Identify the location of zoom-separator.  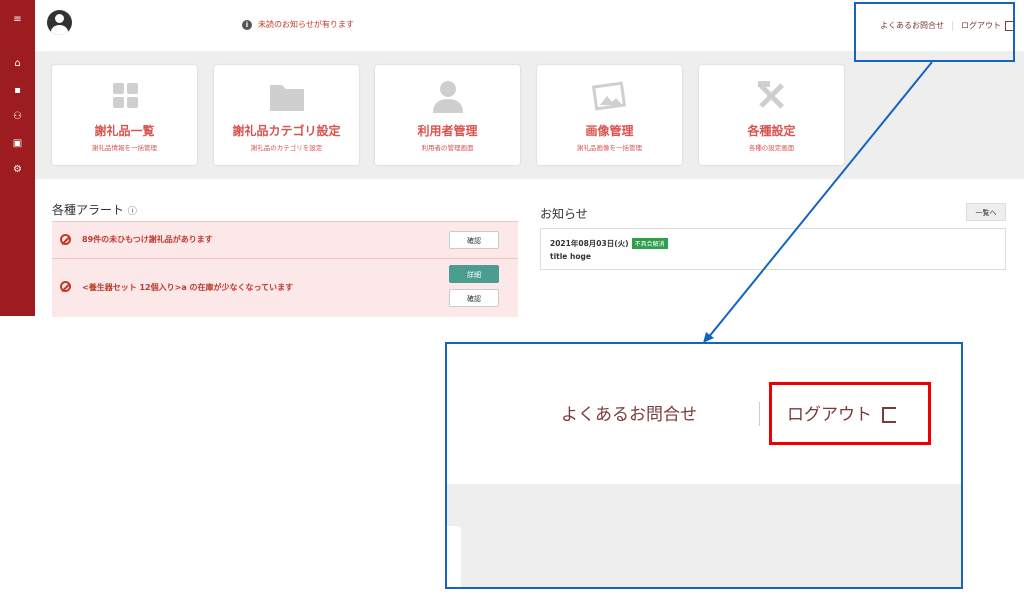
(759, 414).